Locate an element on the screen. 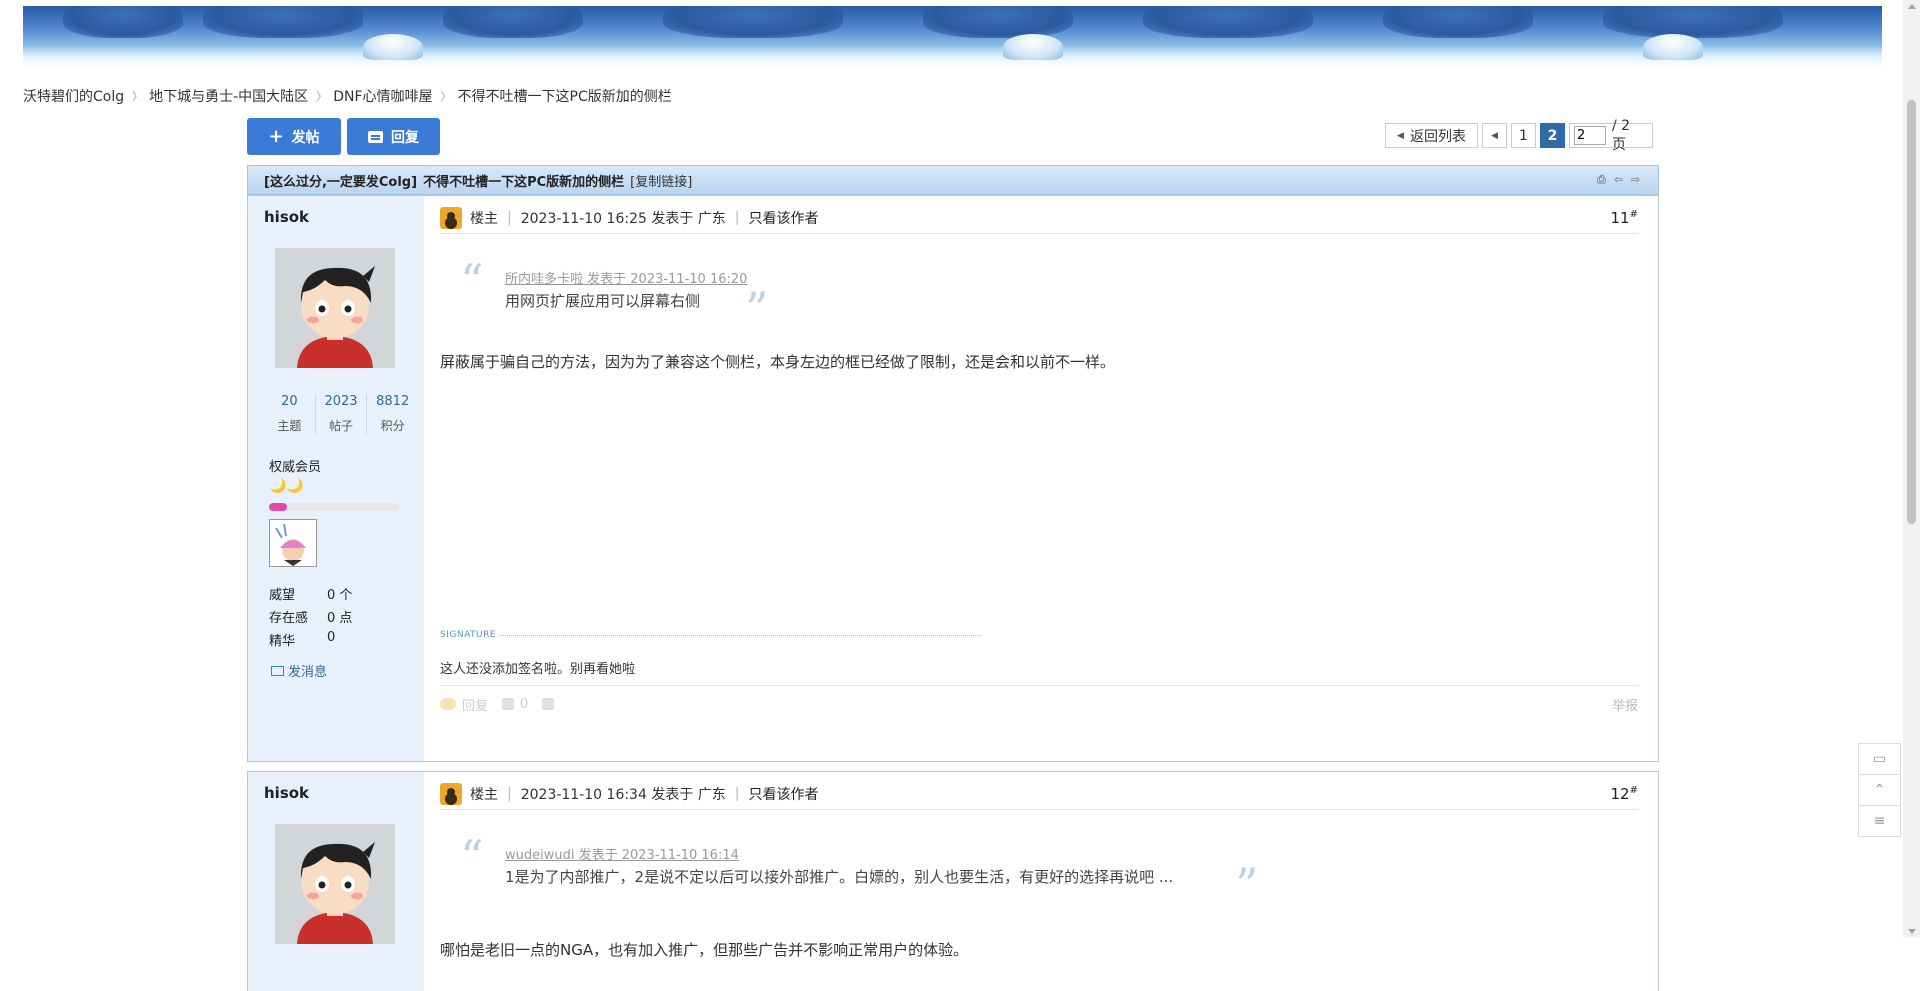 The image size is (1920, 991). floor-number: 12# is located at coordinates (1624, 794).